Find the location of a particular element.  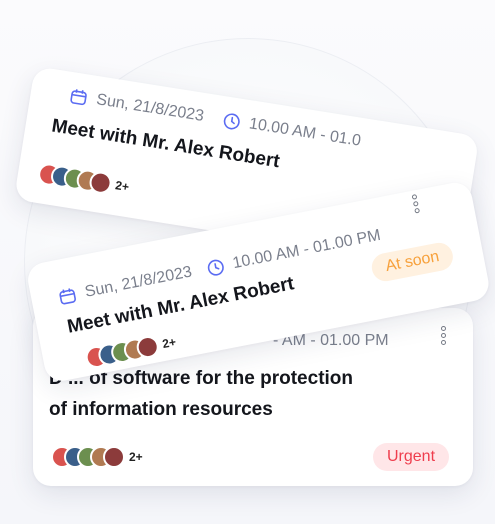

event-description-line-2: of information resources is located at coordinates (161, 409).